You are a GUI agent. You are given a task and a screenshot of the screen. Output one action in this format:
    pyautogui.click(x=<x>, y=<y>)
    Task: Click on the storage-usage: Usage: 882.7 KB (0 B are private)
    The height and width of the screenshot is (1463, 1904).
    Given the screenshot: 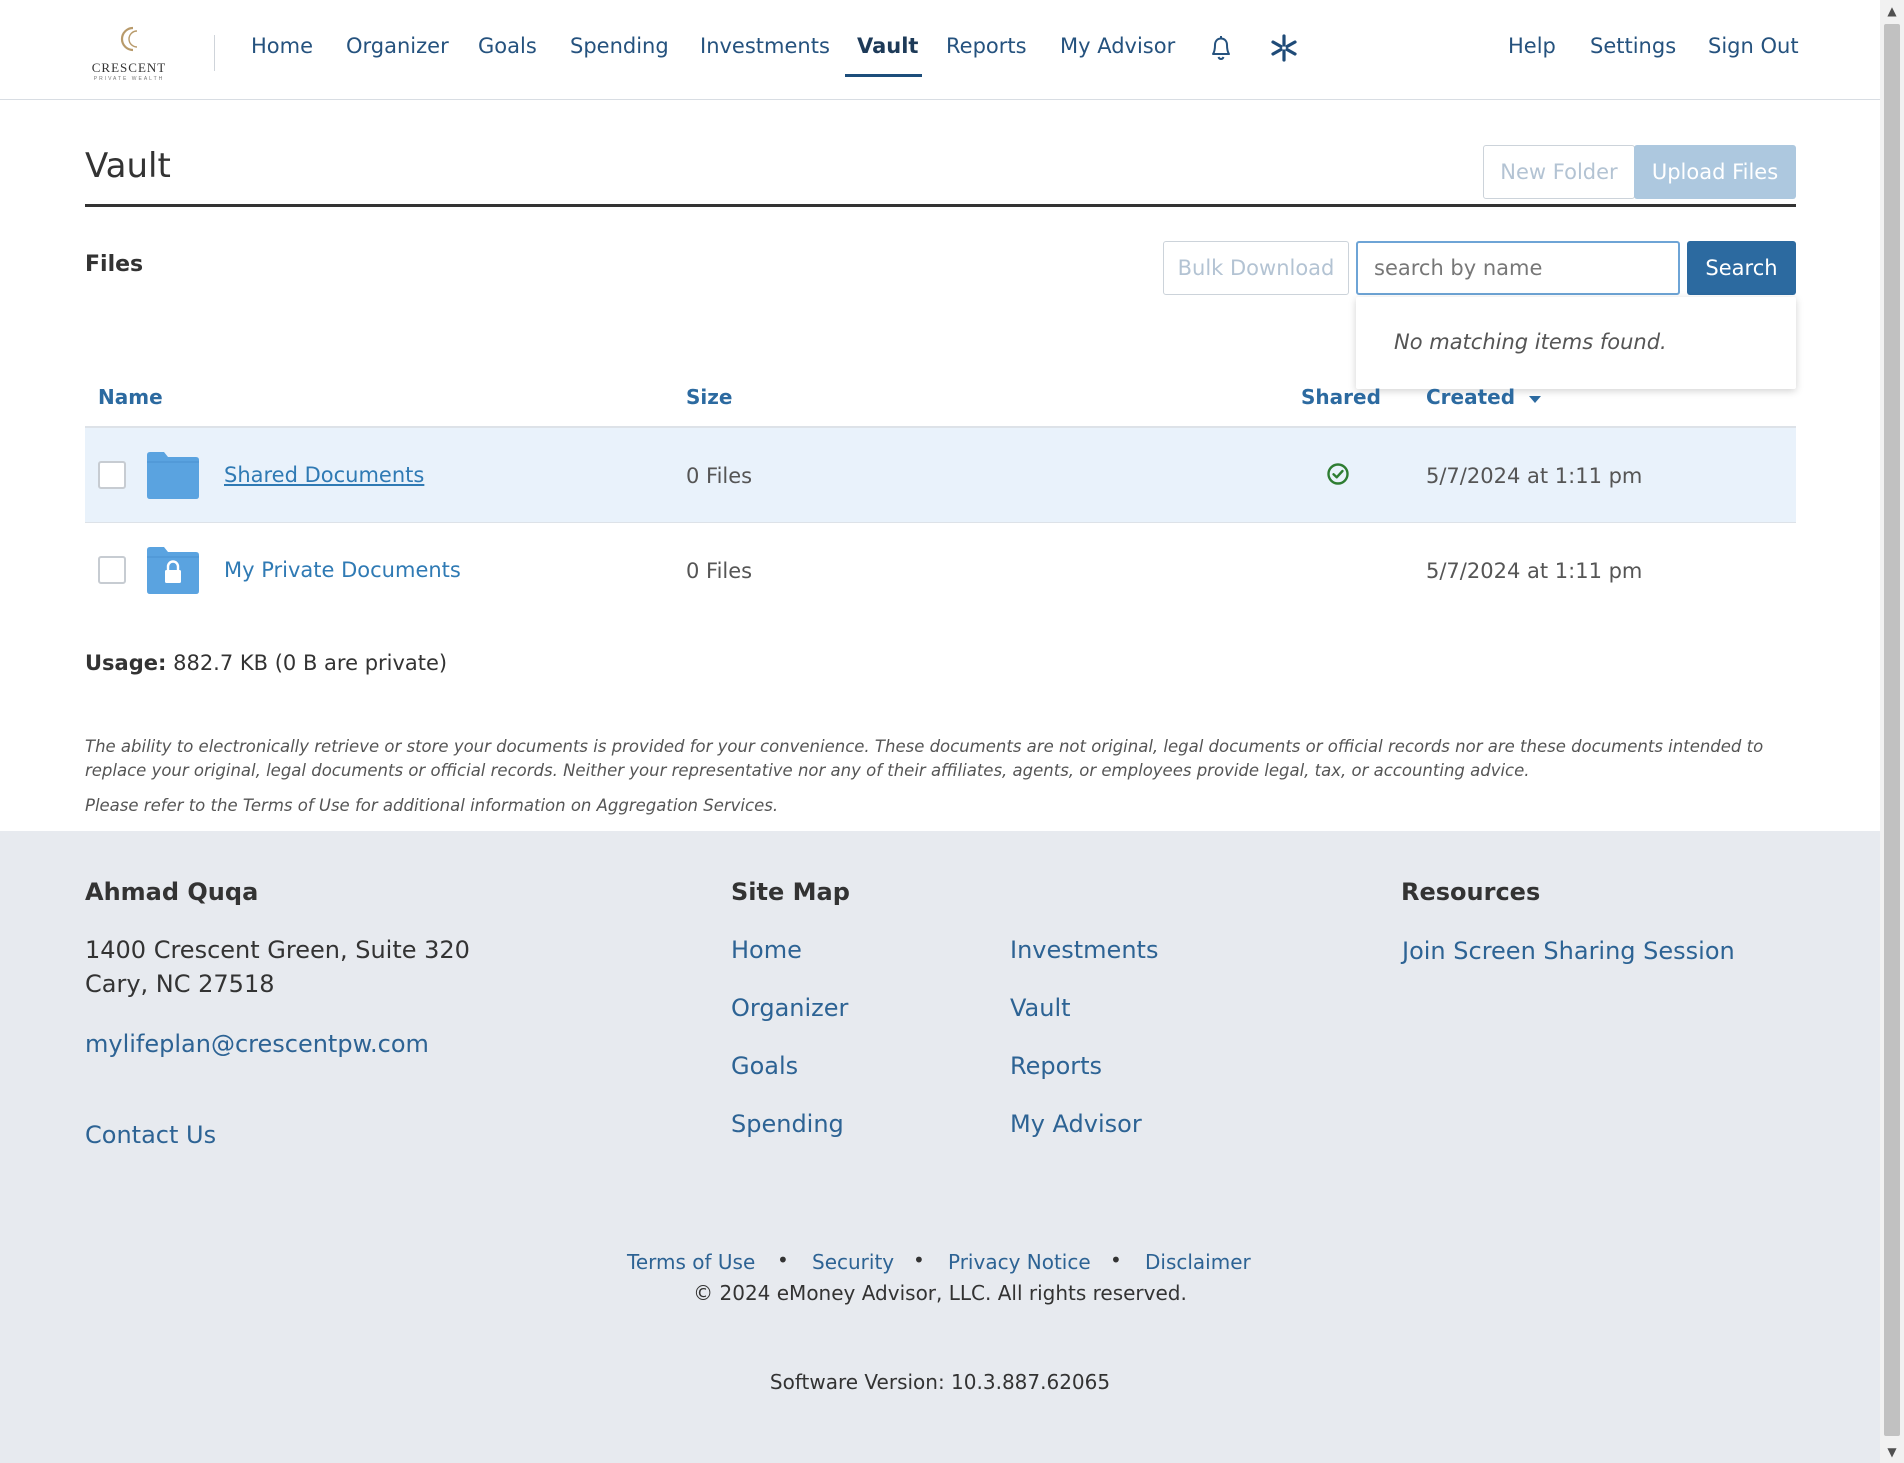 What is the action you would take?
    pyautogui.click(x=266, y=663)
    